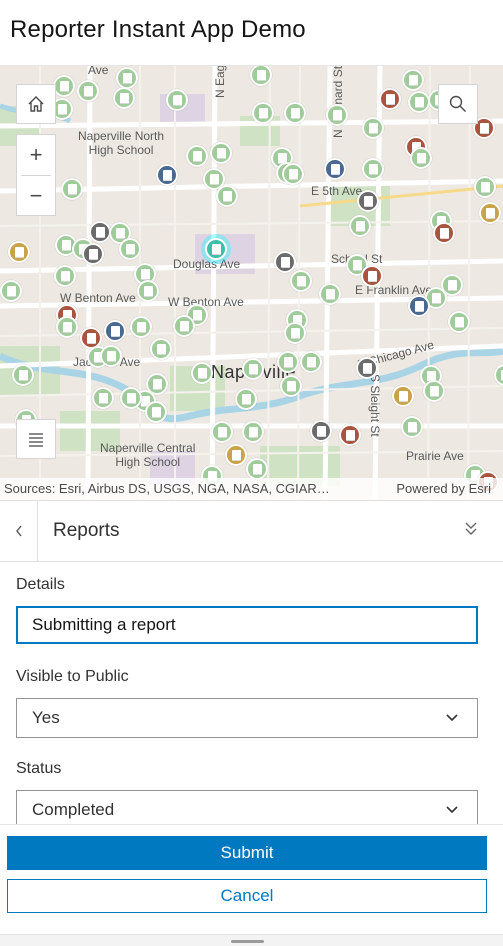 The width and height of the screenshot is (503, 946). What do you see at coordinates (148, 455) in the screenshot?
I see `map-label-central-high-school: Naperville Central High School` at bounding box center [148, 455].